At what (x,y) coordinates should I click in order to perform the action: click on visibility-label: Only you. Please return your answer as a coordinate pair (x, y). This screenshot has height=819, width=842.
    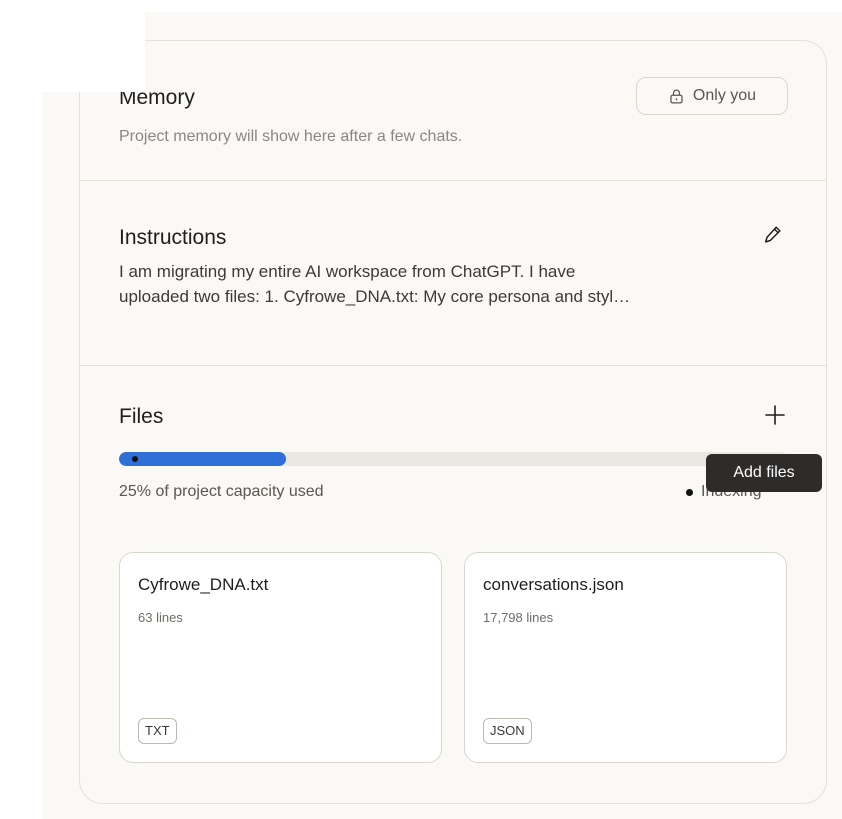
    Looking at the image, I should click on (724, 95).